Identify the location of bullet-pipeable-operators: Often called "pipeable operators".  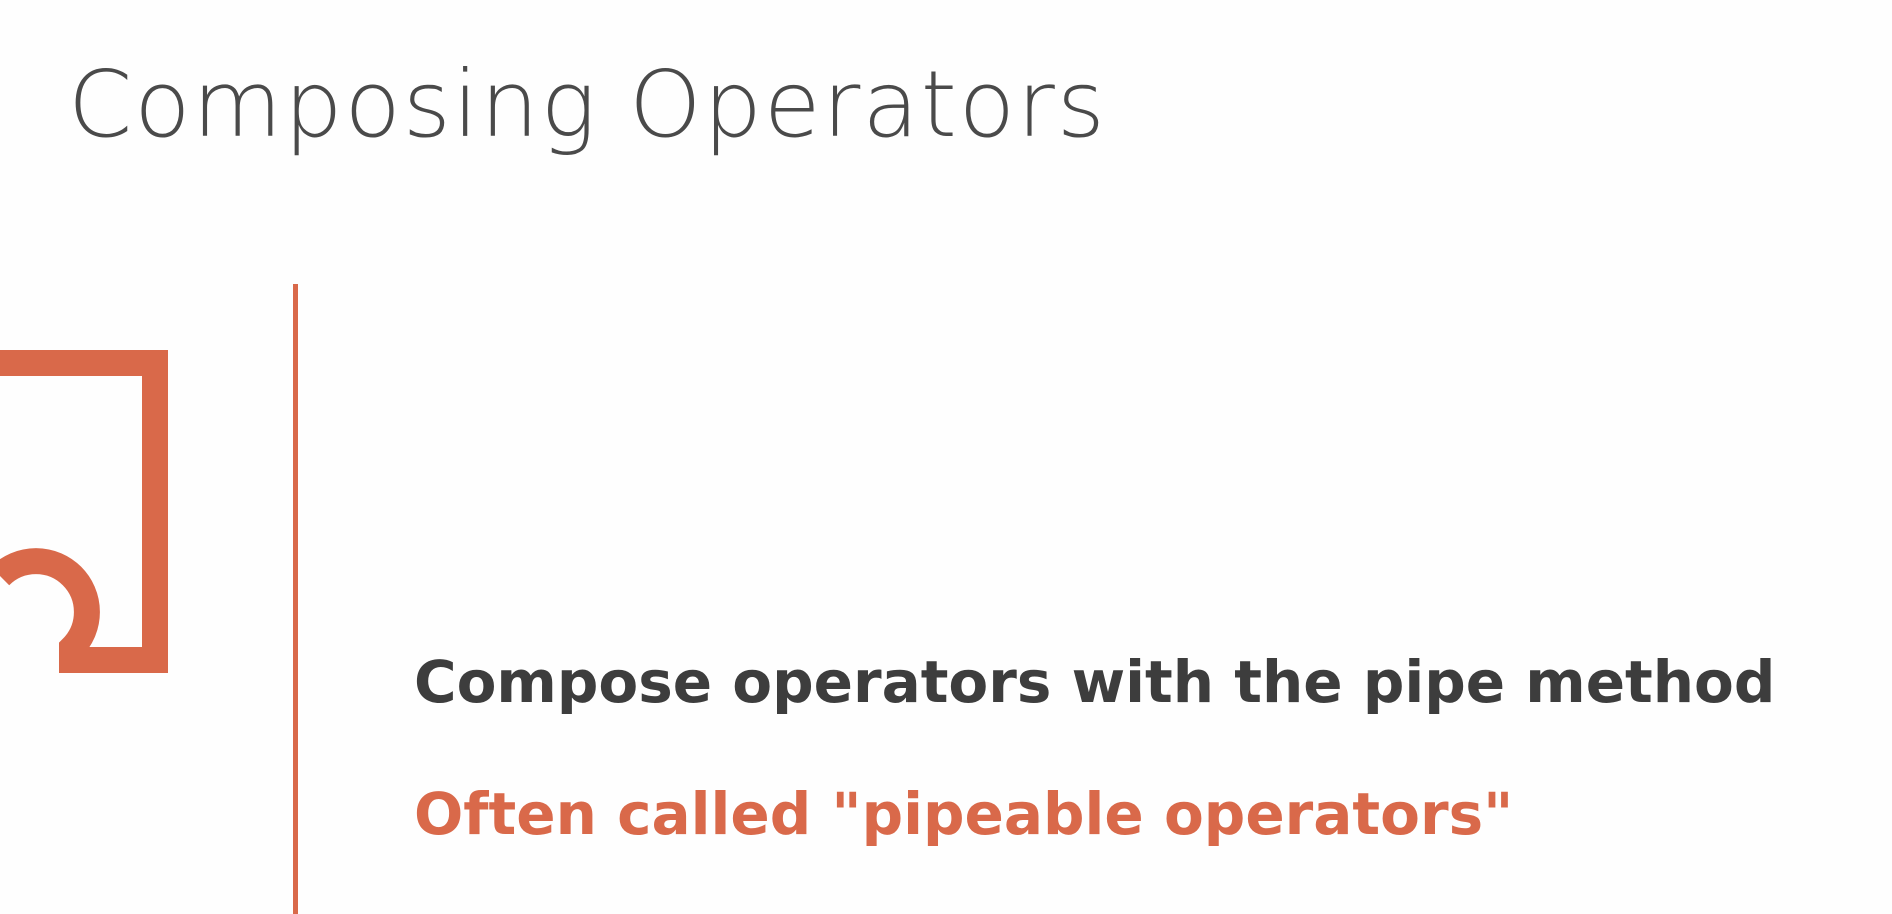
(964, 814).